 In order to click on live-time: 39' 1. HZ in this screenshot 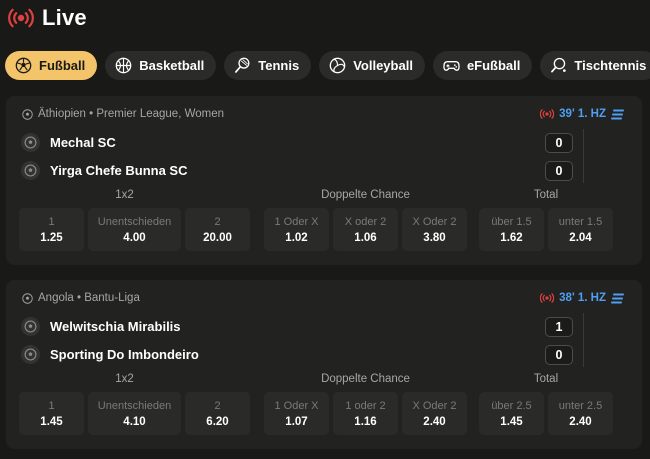, I will do `click(582, 114)`.